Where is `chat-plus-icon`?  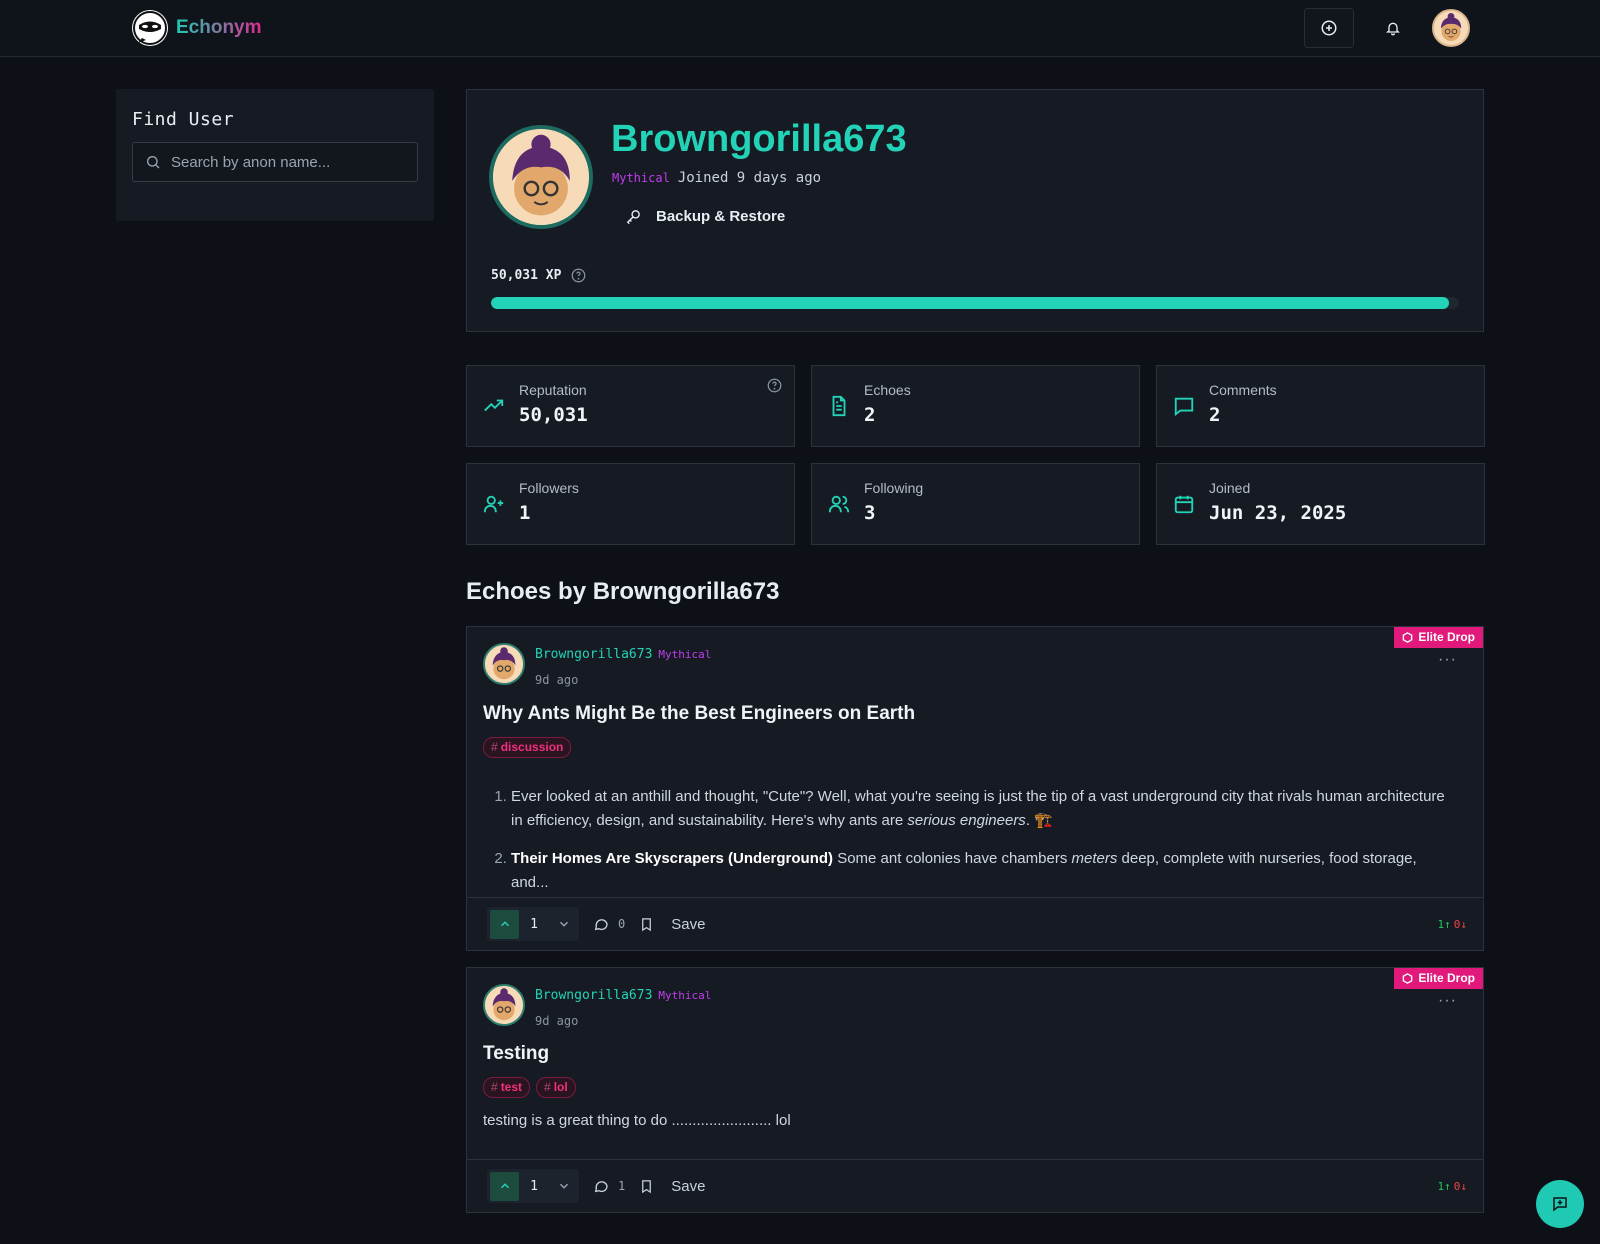 chat-plus-icon is located at coordinates (1560, 1204).